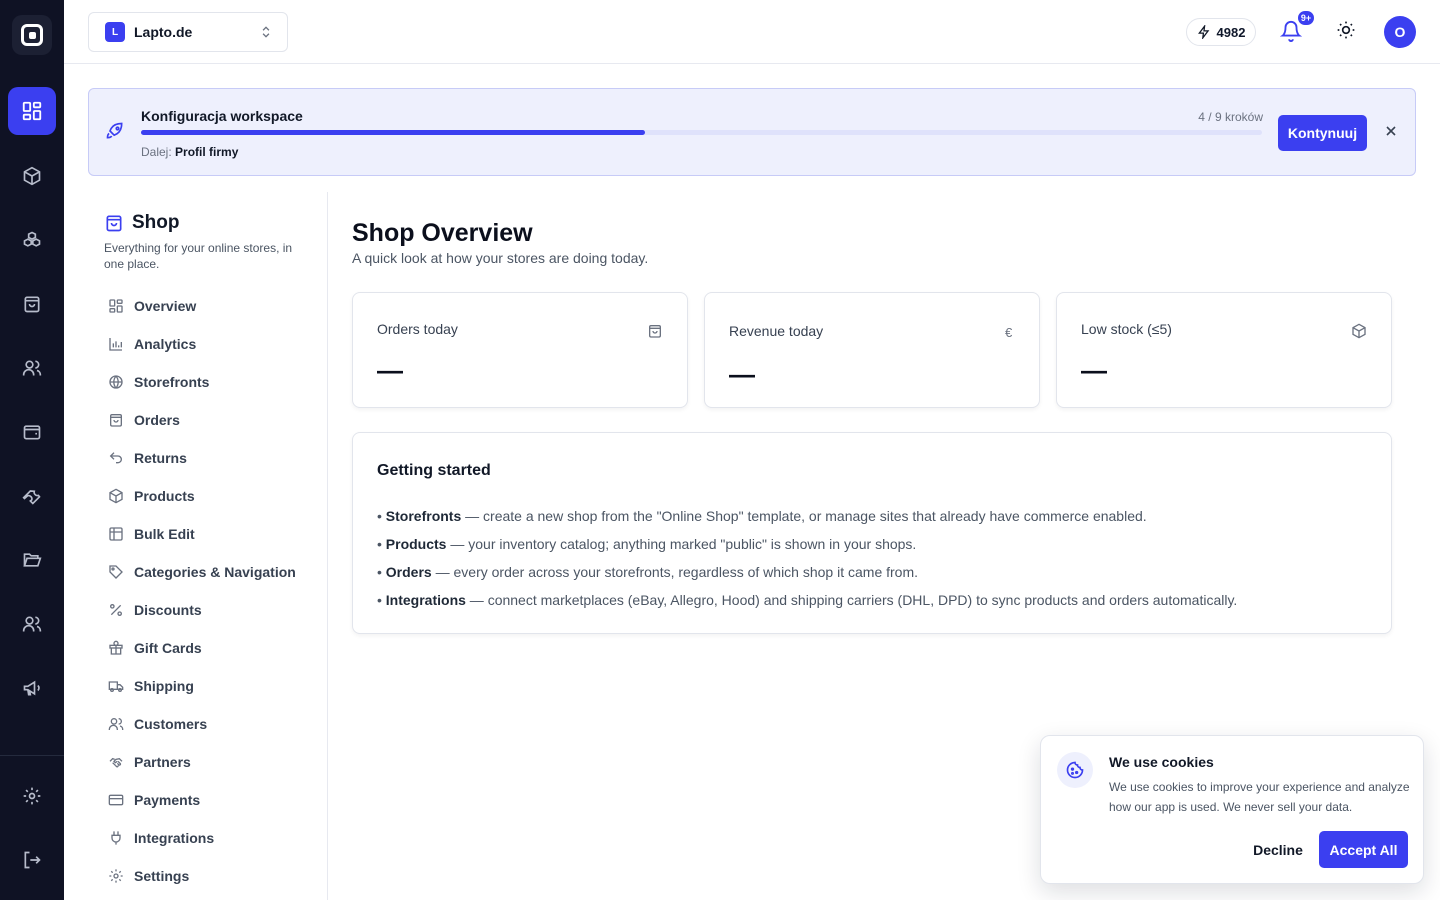  I want to click on subnav-item-label: Integrations, so click(174, 838).